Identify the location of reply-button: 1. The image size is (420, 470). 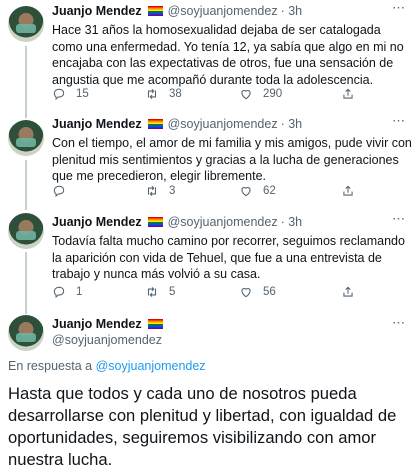
(67, 292).